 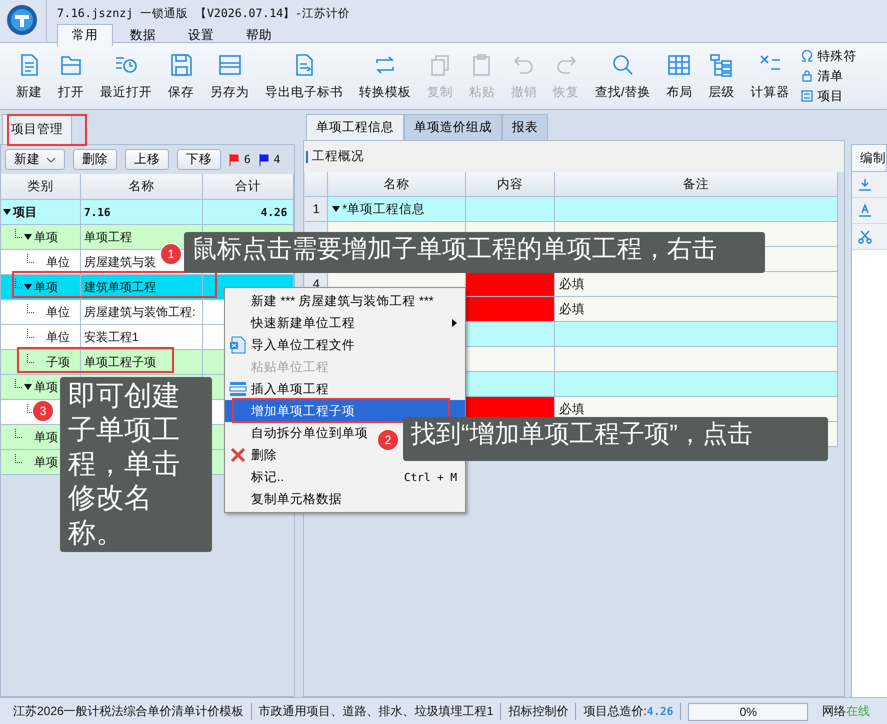 What do you see at coordinates (120, 262) in the screenshot?
I see `name-text: 房屋建筑与装` at bounding box center [120, 262].